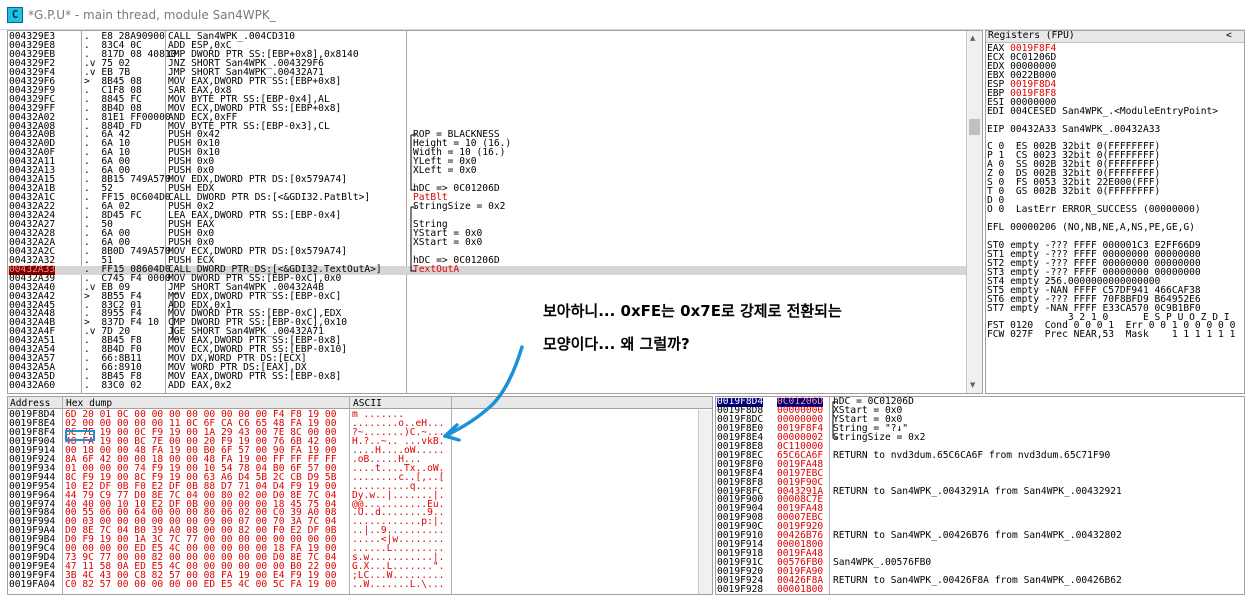  Describe the element at coordinates (294, 237) in the screenshot. I see `argument-brackets` at that location.